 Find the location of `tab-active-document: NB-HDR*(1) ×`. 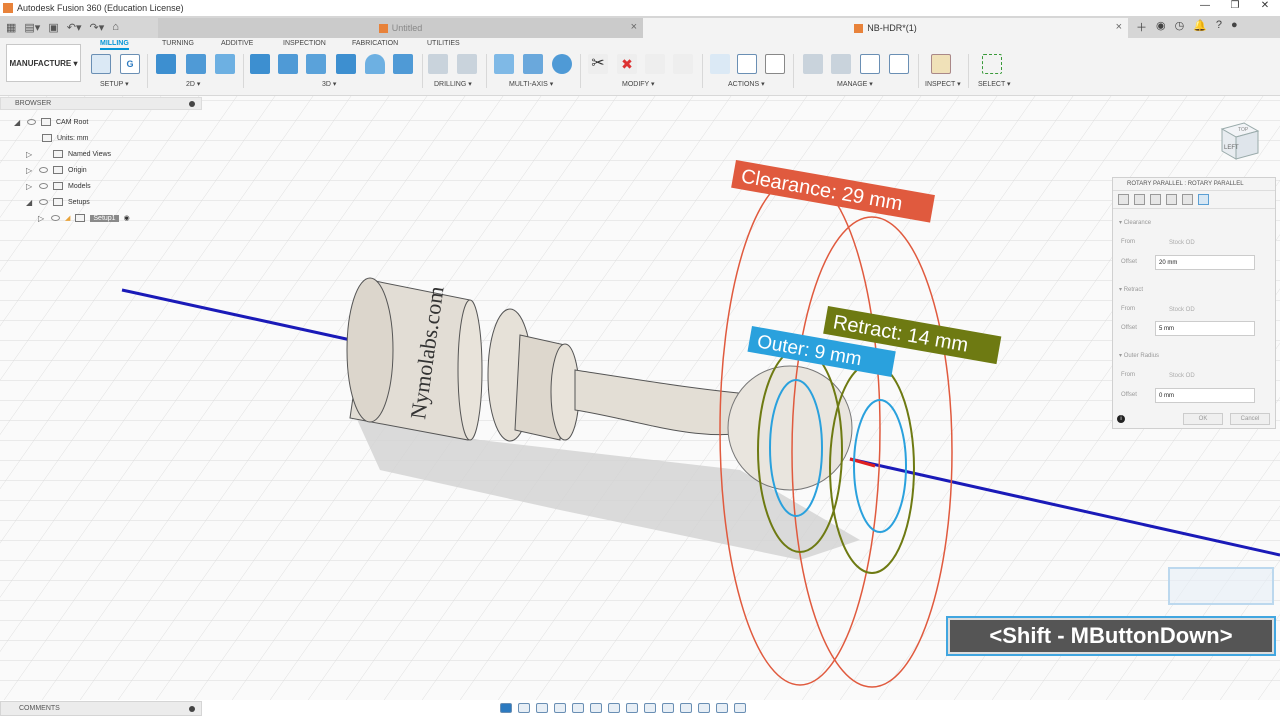

tab-active-document: NB-HDR*(1) × is located at coordinates (885, 28).